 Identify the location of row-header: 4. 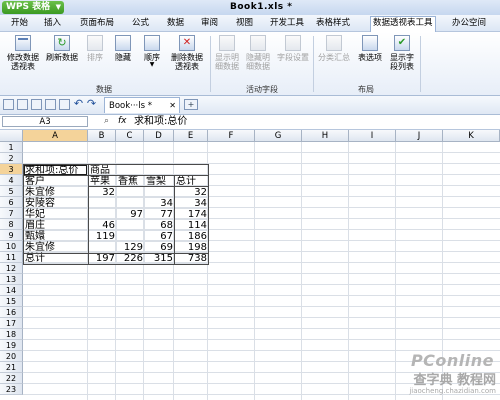
(11, 180).